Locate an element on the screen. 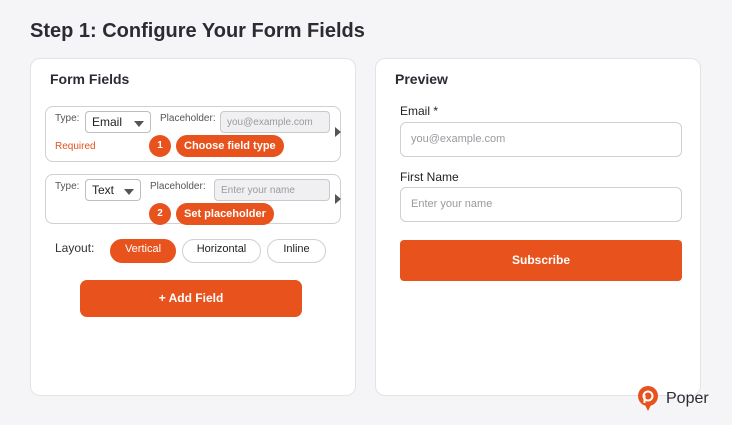  step-tooltip: Set placeholder is located at coordinates (225, 214).